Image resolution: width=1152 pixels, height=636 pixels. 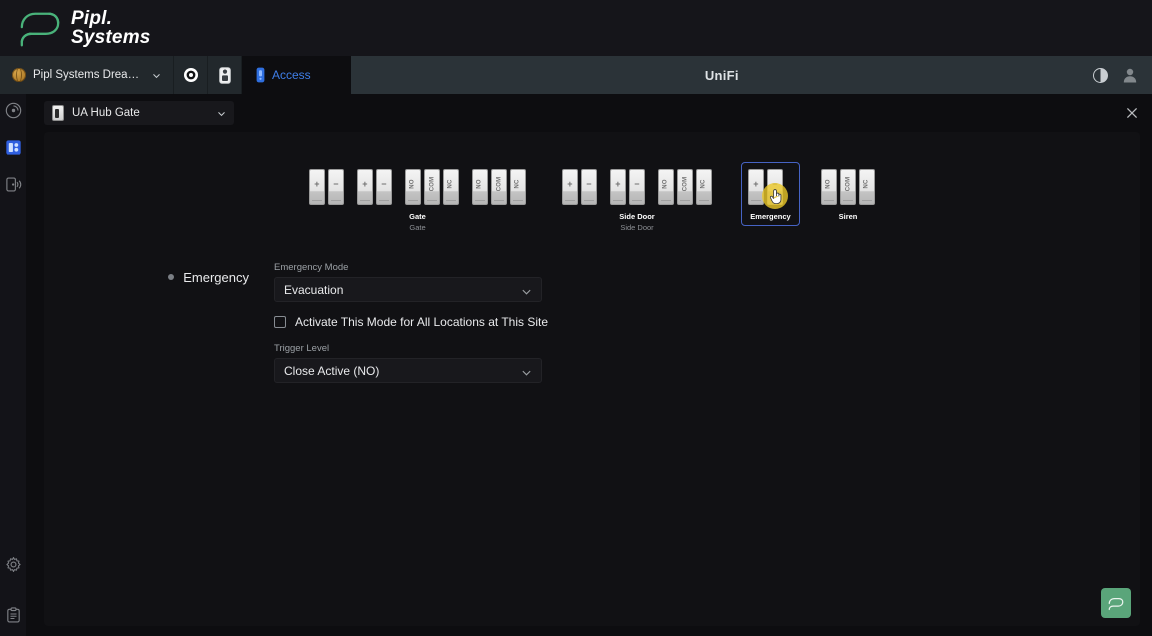 What do you see at coordinates (146, 322) in the screenshot?
I see `form-left-column: Emergency` at bounding box center [146, 322].